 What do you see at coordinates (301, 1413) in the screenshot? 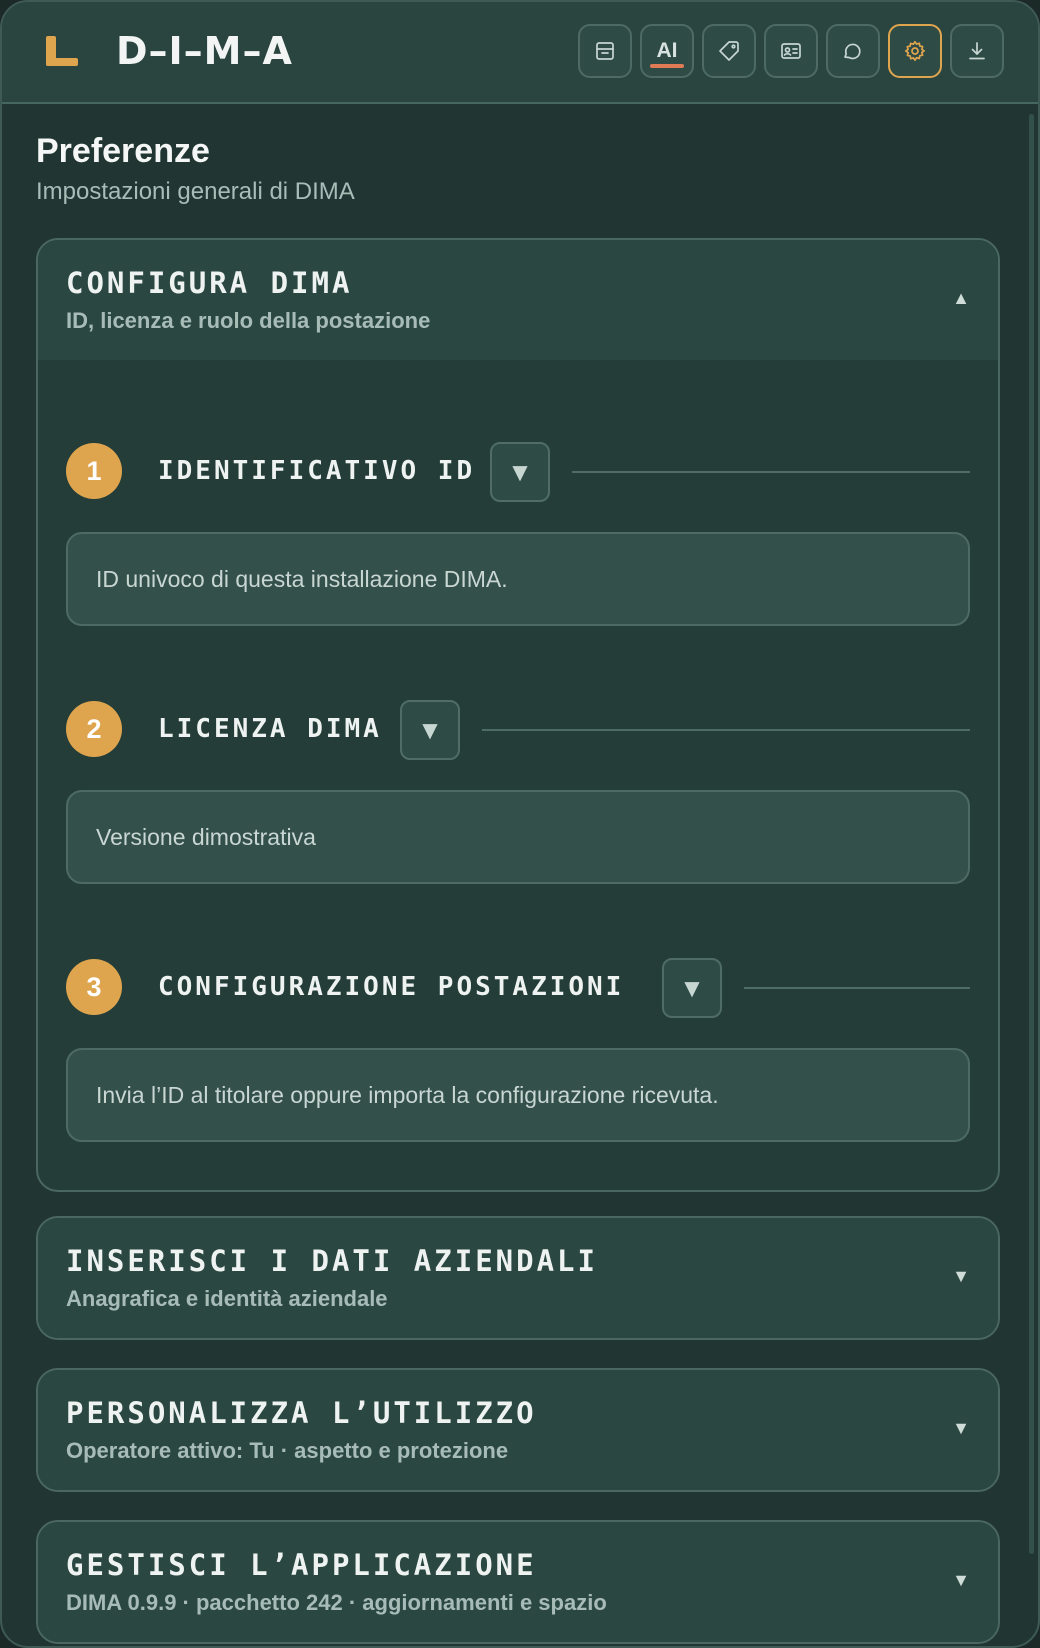
I see `section-title: PERSONALIZZA L’UTILIZZO` at bounding box center [301, 1413].